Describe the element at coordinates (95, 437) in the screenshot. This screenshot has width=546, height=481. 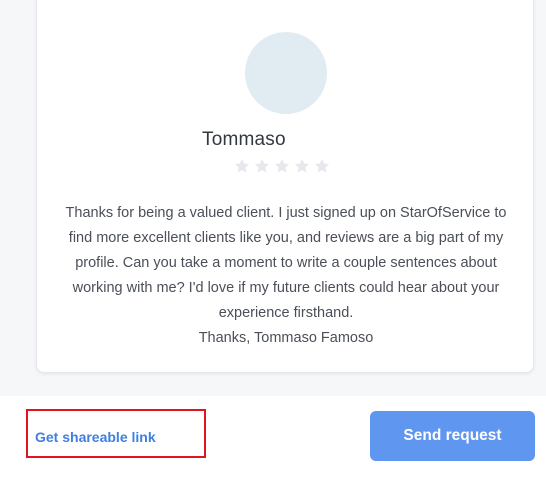
I see `get-shareable-link: Get shareable link` at that location.